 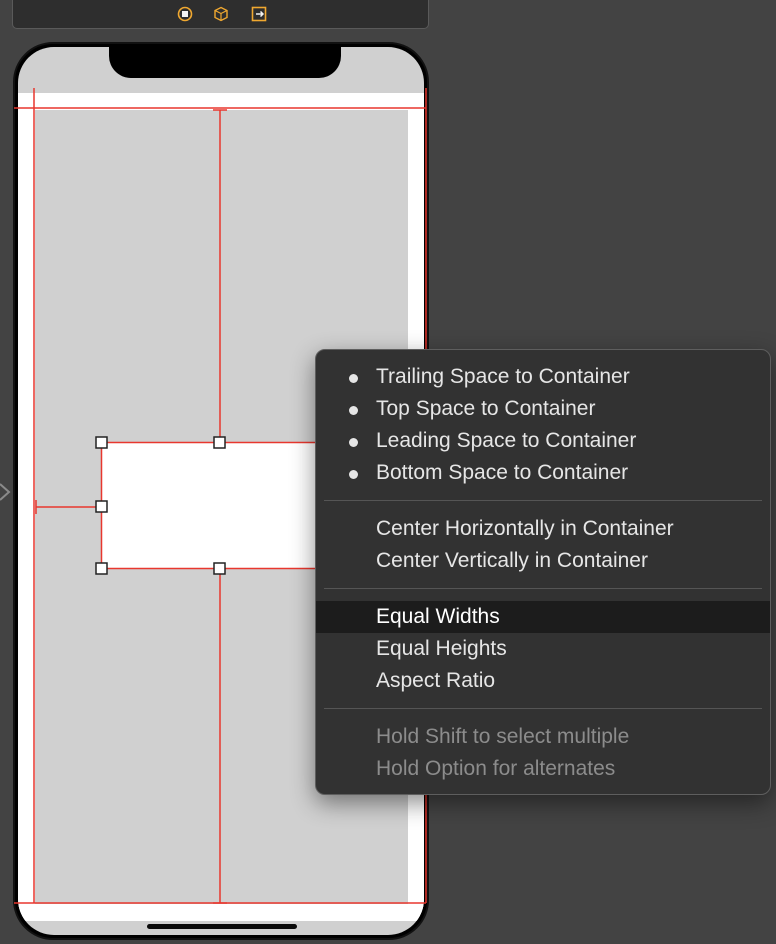 I want to click on safe-area-bottom, so click(x=221, y=912).